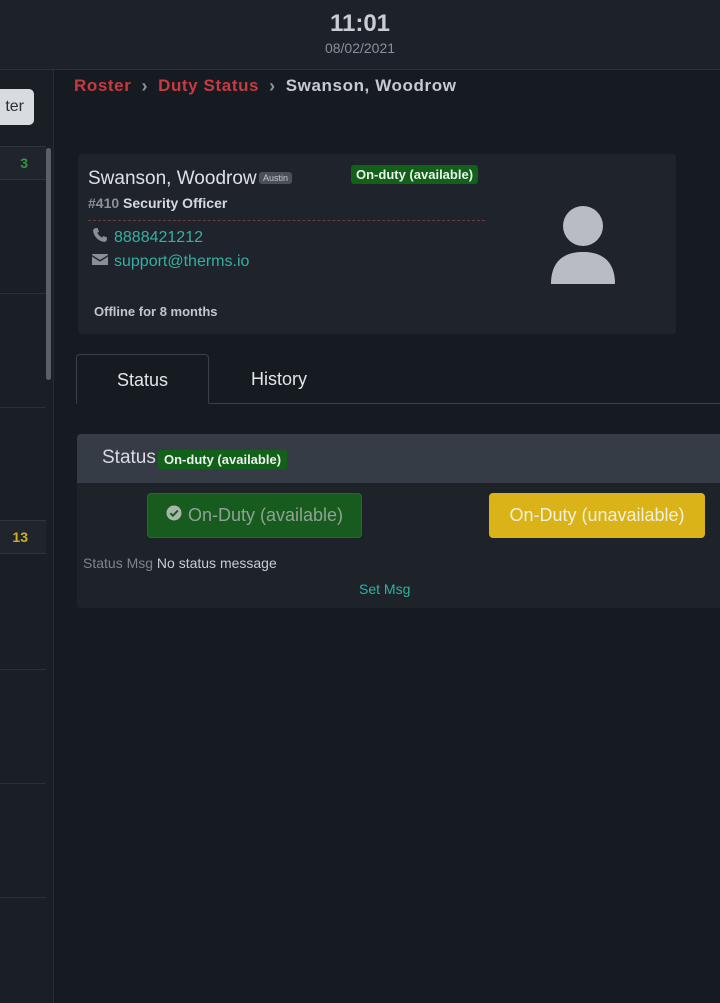  What do you see at coordinates (265, 515) in the screenshot?
I see `on-duty-available-label: On-Duty (available)` at bounding box center [265, 515].